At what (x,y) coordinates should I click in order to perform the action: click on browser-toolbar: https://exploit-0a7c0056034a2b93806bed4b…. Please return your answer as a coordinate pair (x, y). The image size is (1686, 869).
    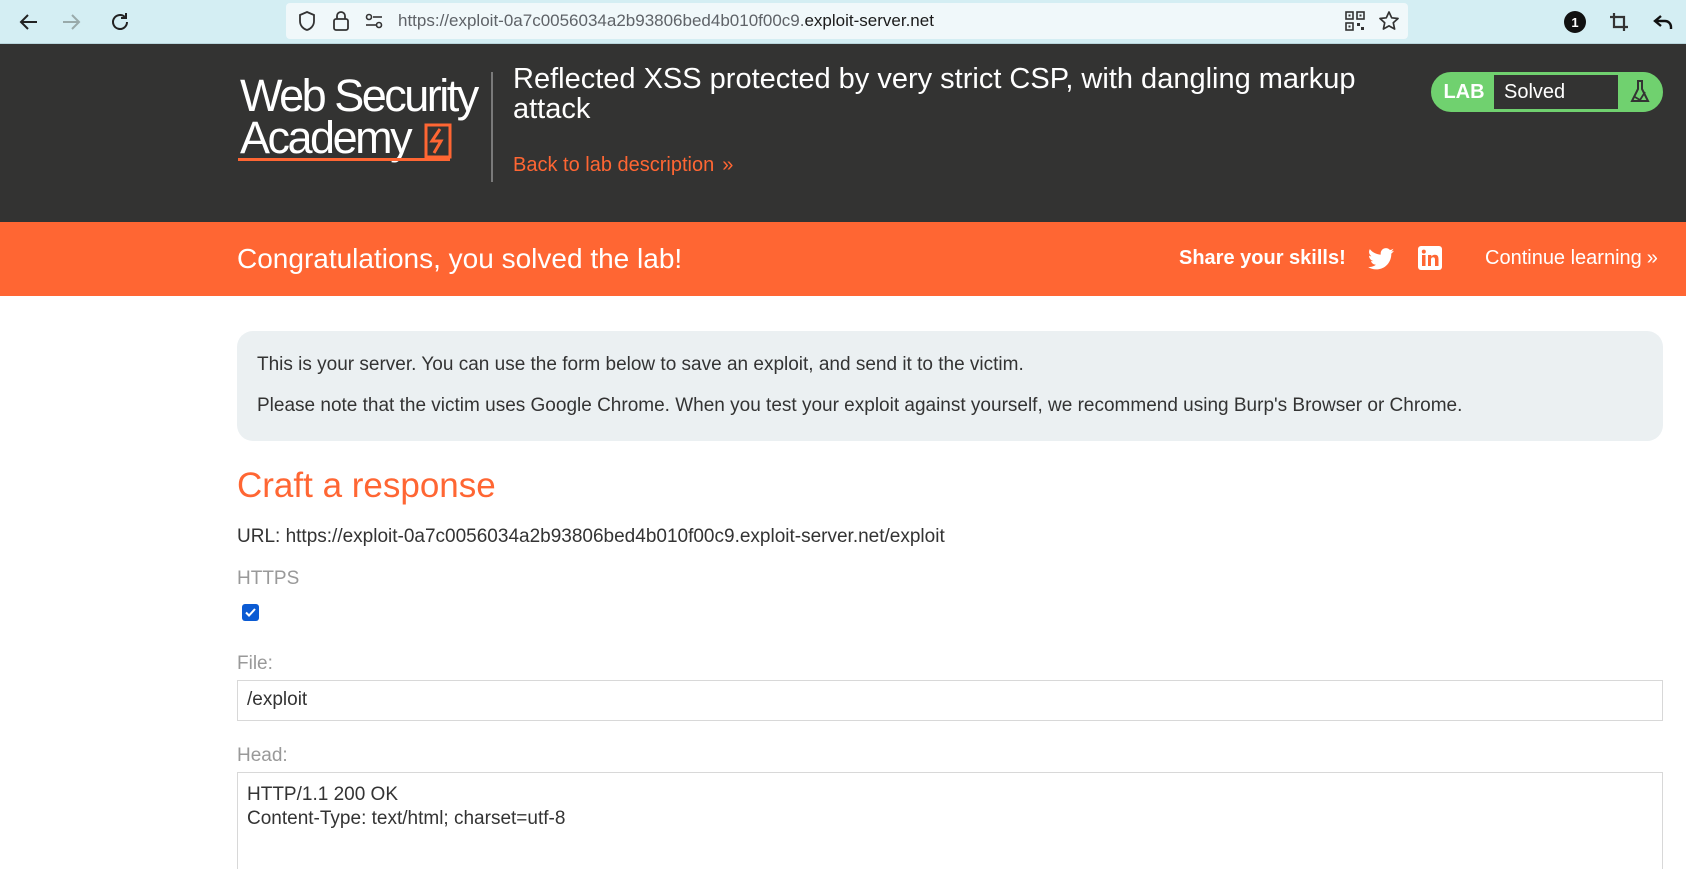
    Looking at the image, I should click on (843, 22).